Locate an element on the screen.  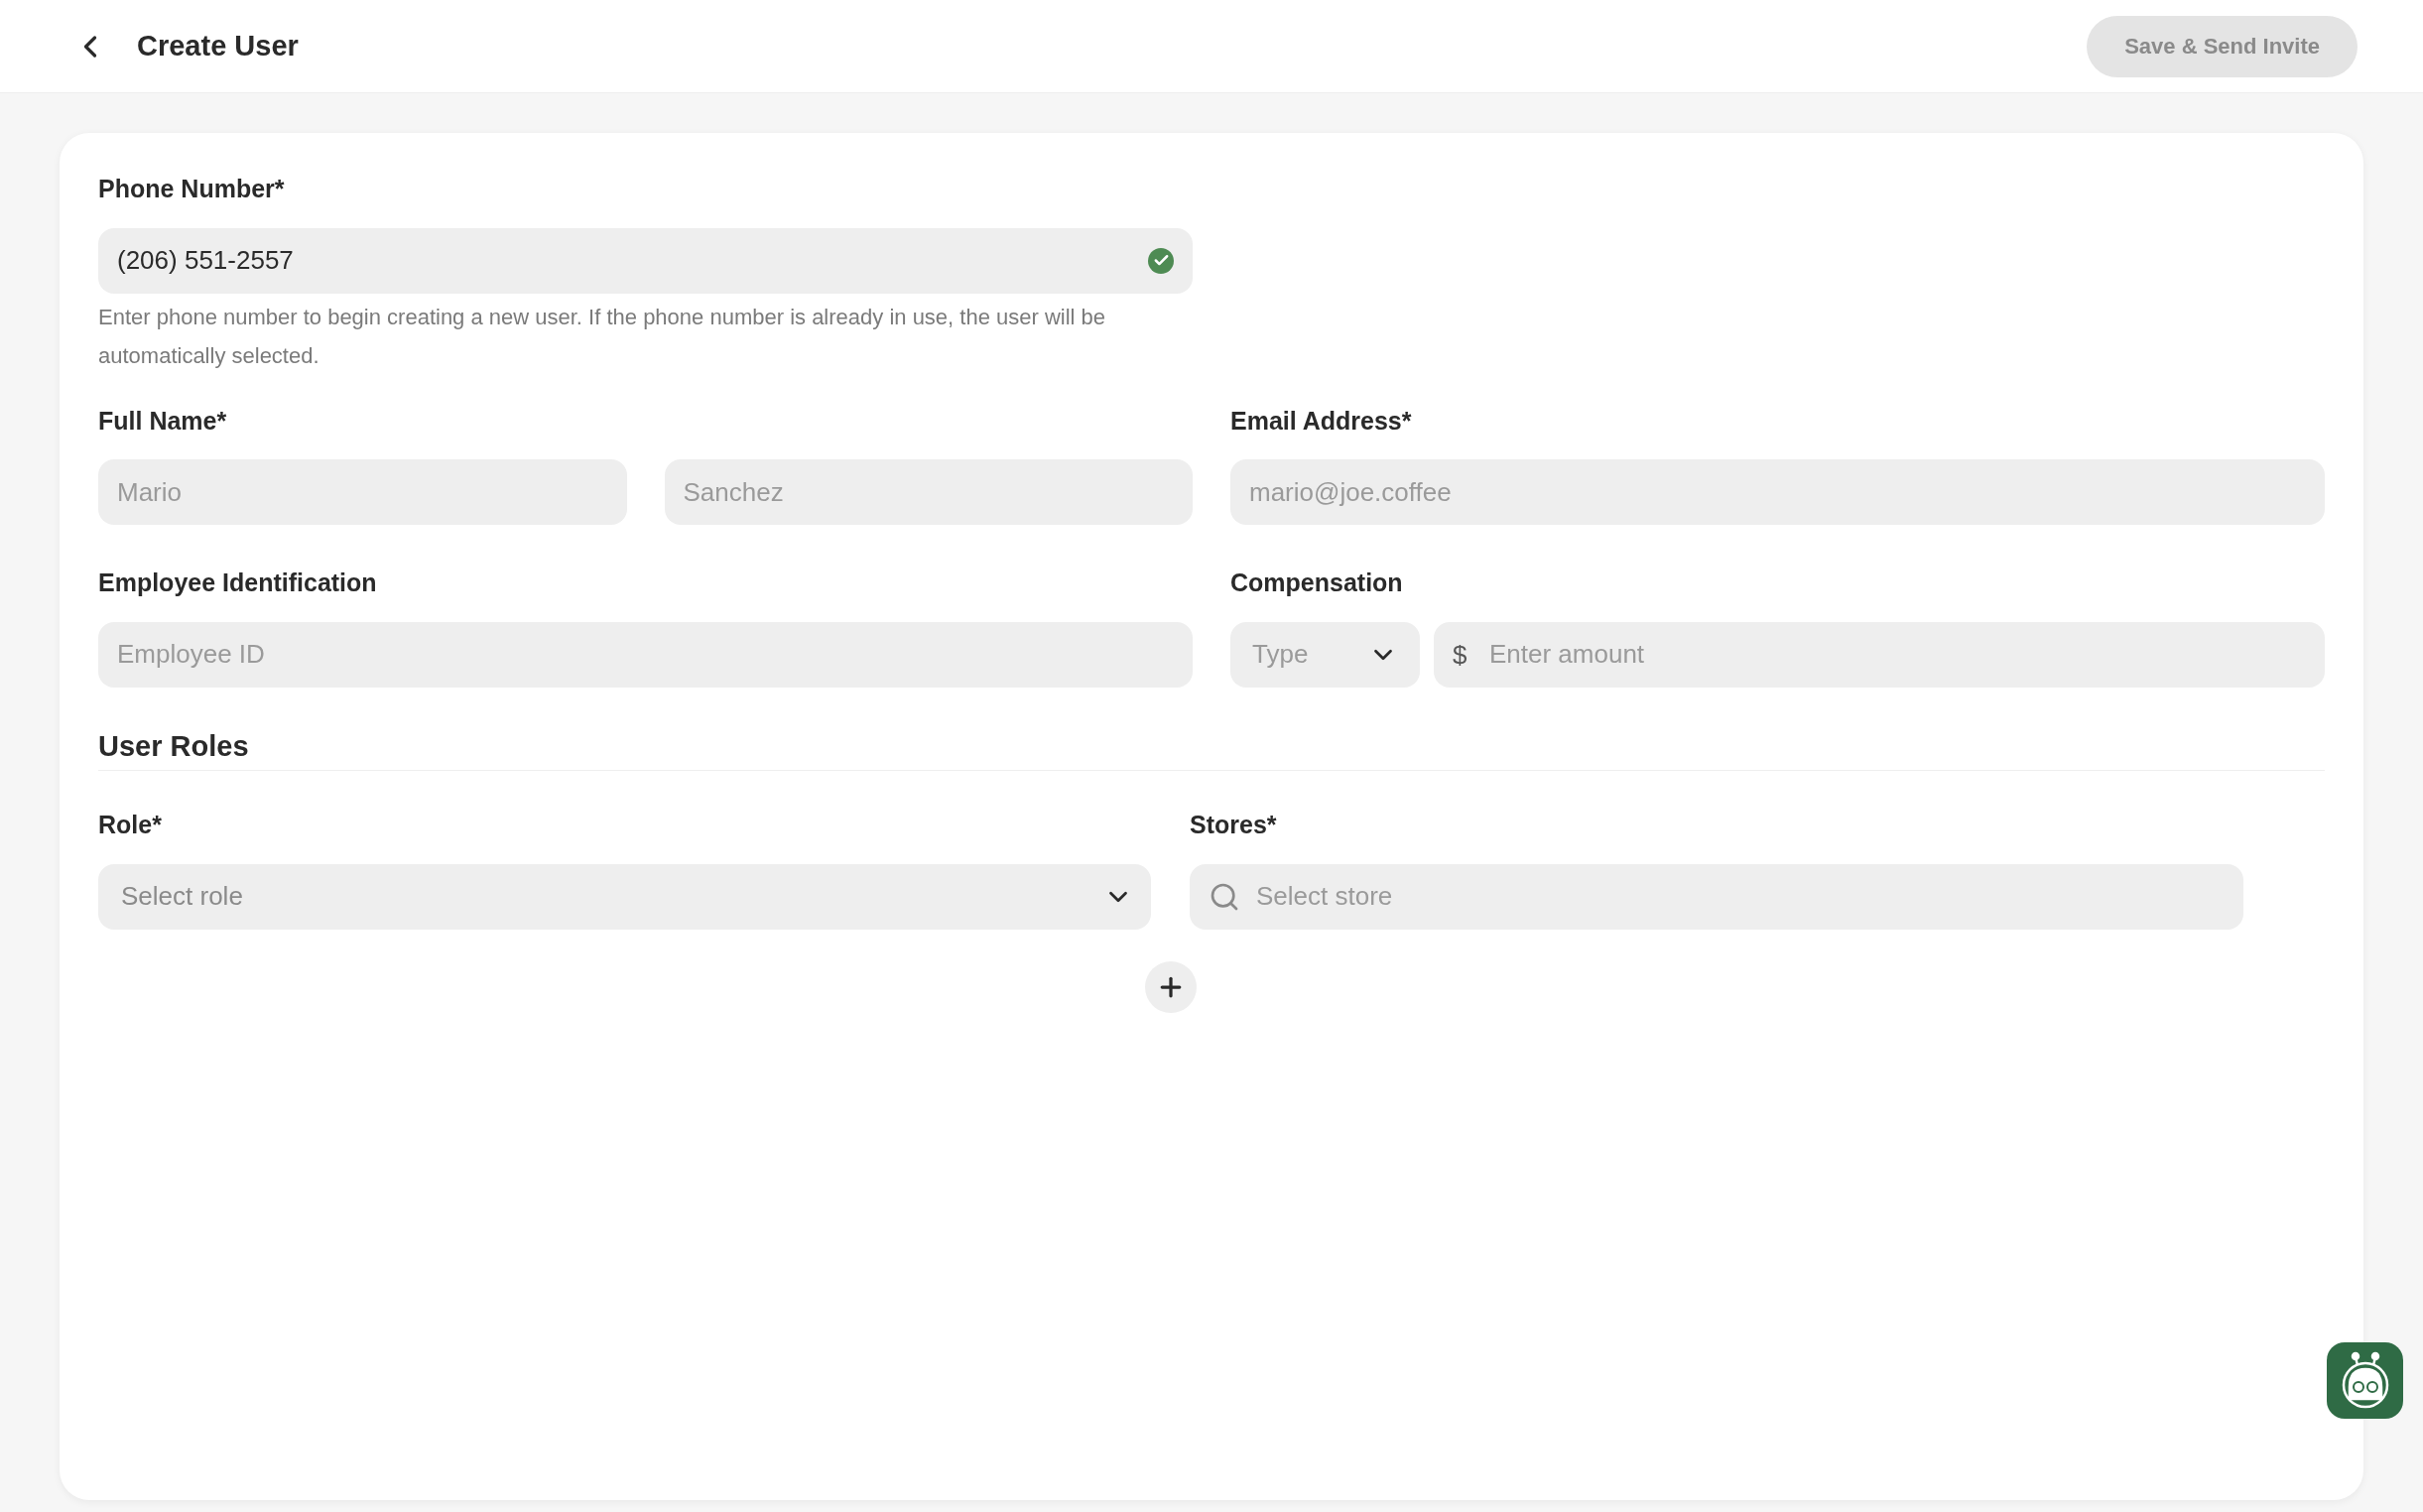
robot-assistant-button is located at coordinates (2365, 1380).